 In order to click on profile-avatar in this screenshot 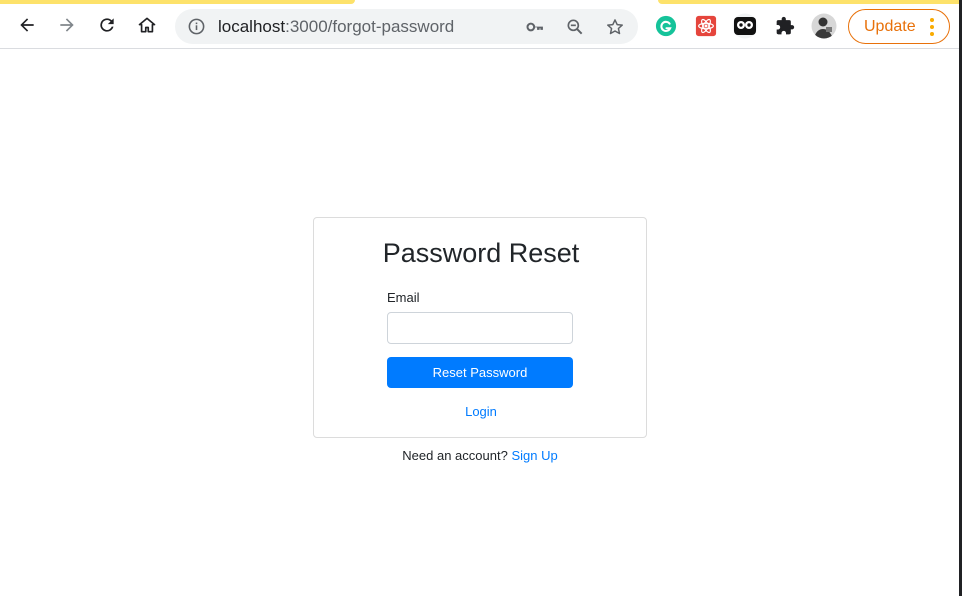, I will do `click(824, 26)`.